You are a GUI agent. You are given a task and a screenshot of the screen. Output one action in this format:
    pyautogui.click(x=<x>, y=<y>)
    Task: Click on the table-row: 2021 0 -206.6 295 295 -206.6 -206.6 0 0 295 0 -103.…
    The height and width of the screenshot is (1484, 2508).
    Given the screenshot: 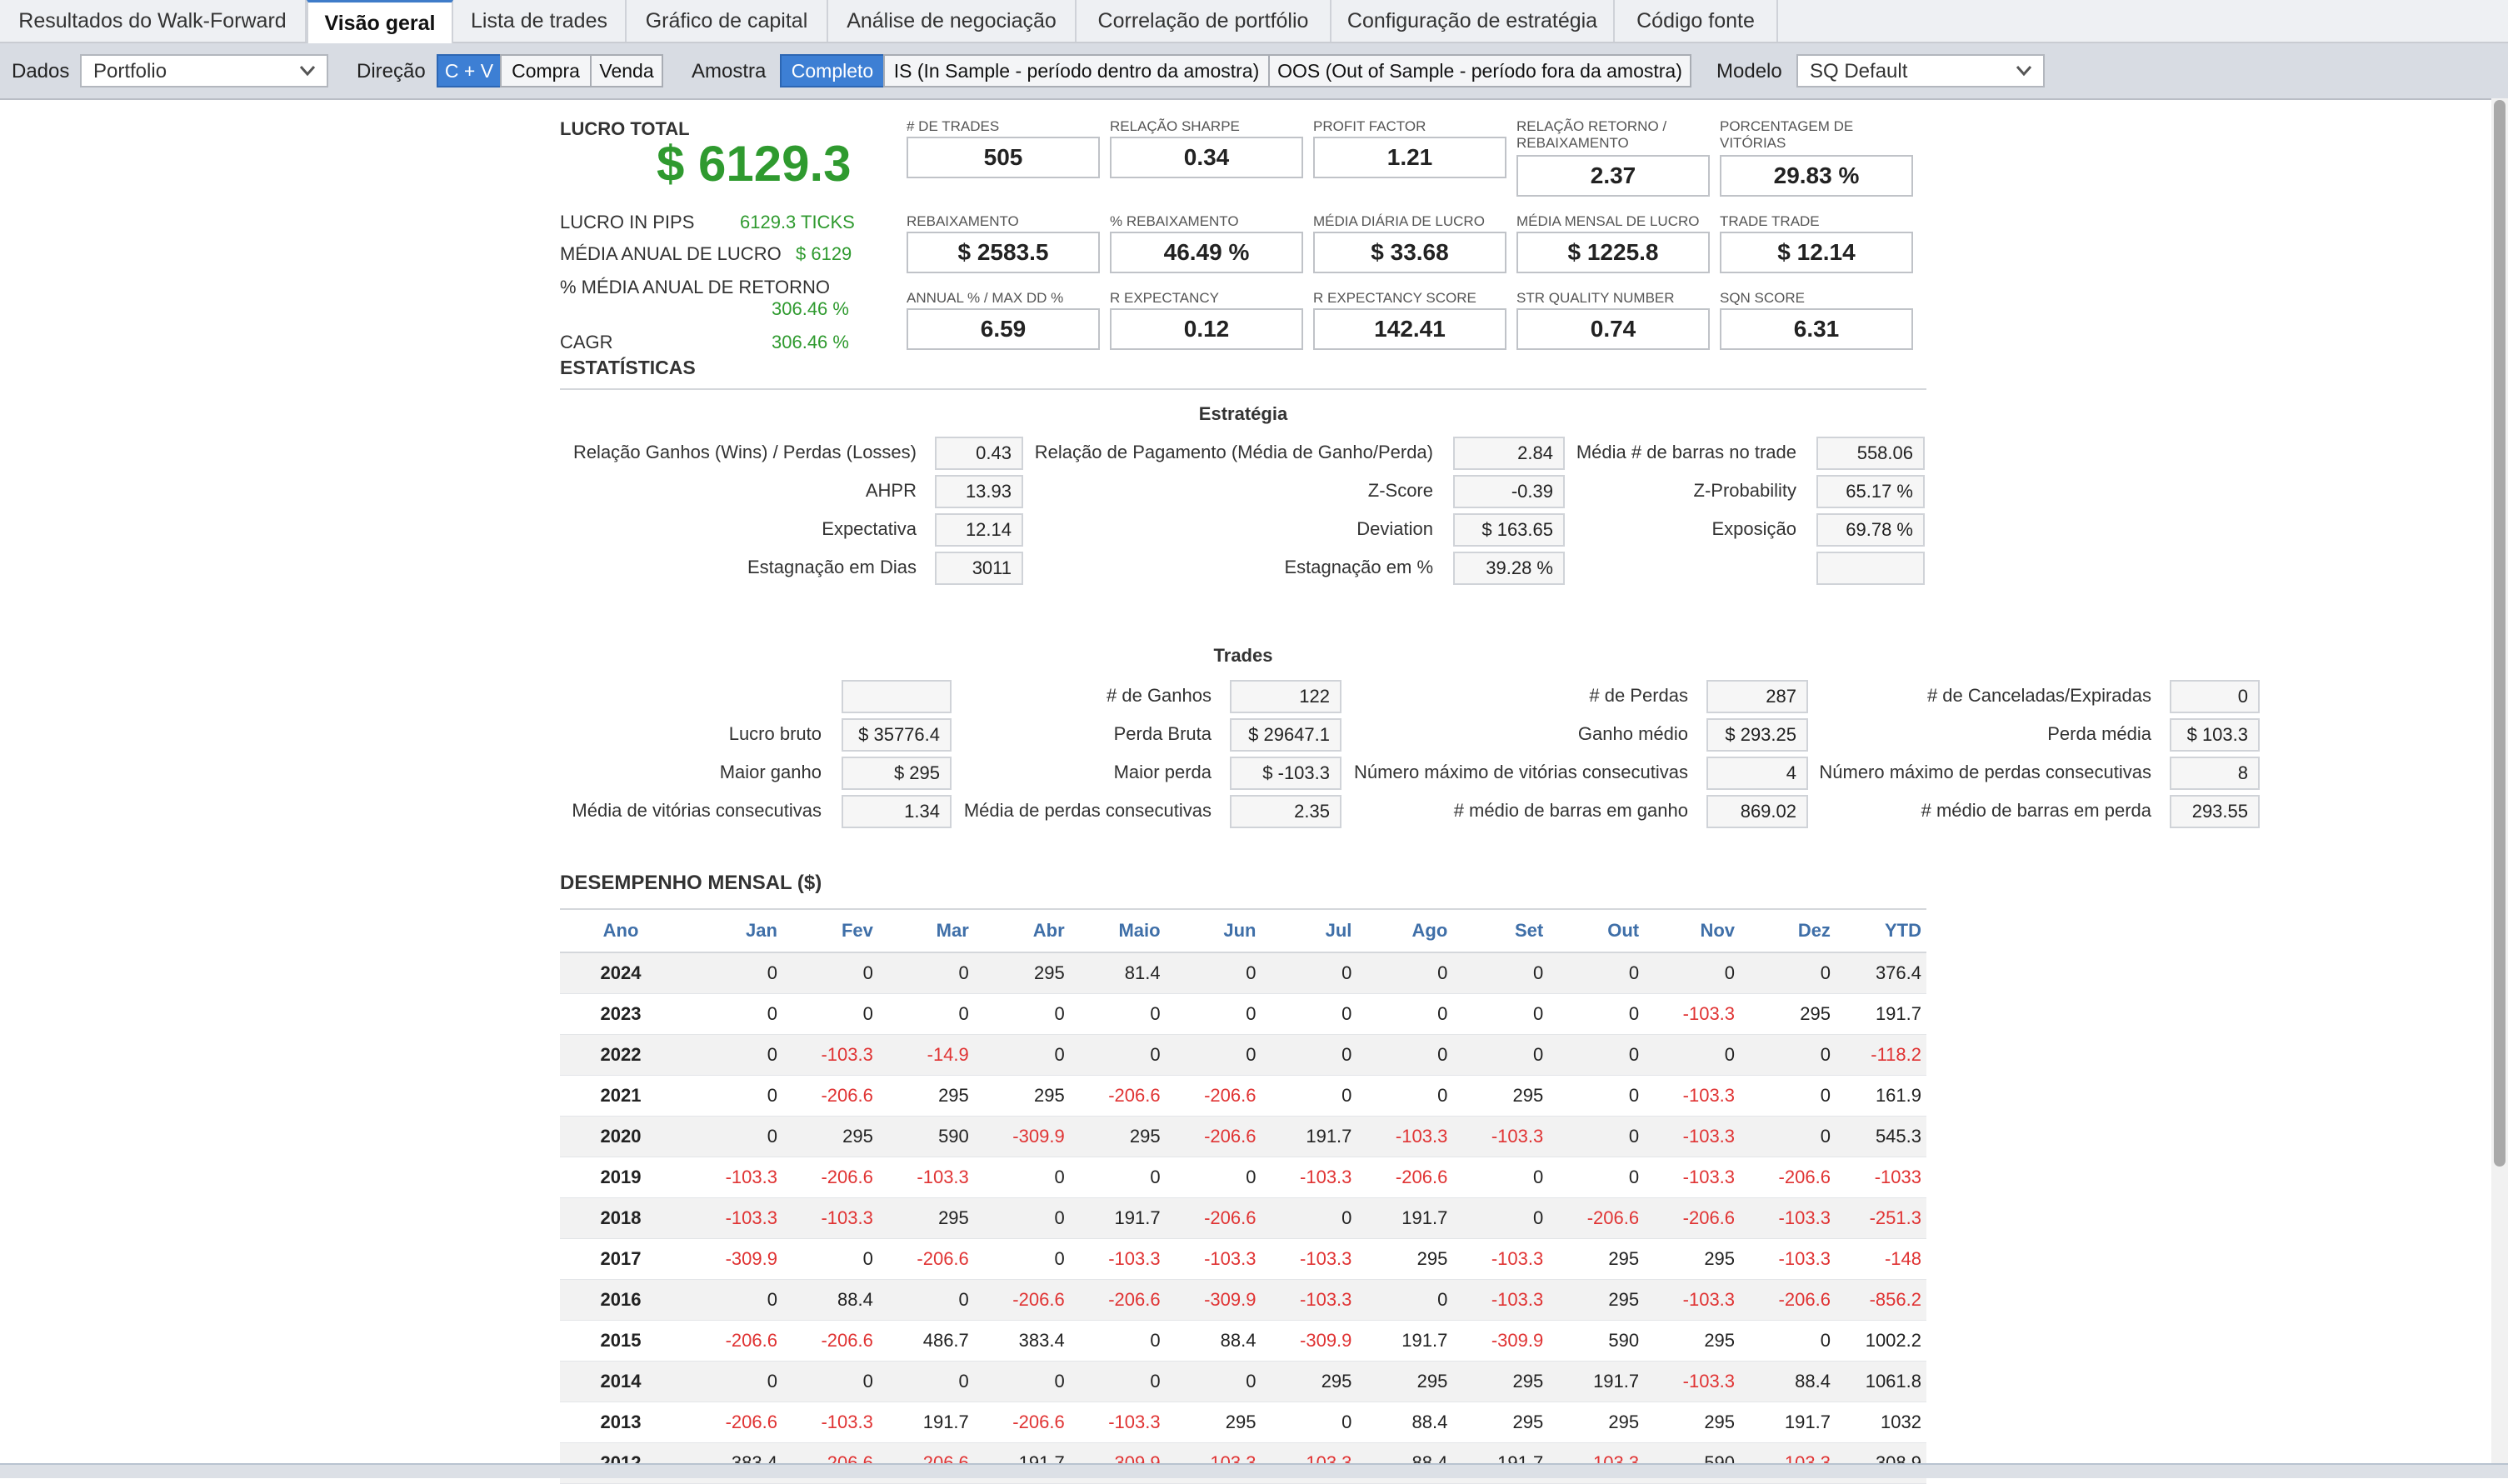 What is the action you would take?
    pyautogui.click(x=1243, y=1097)
    